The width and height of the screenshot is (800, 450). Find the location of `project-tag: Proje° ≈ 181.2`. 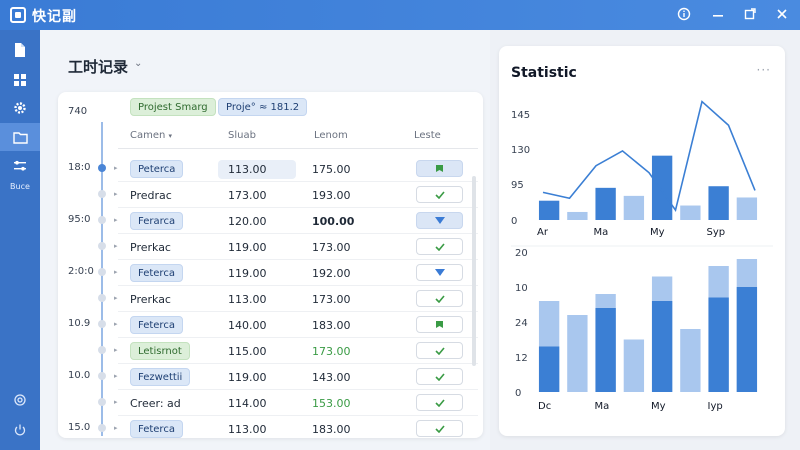

project-tag: Proje° ≈ 181.2 is located at coordinates (263, 107).